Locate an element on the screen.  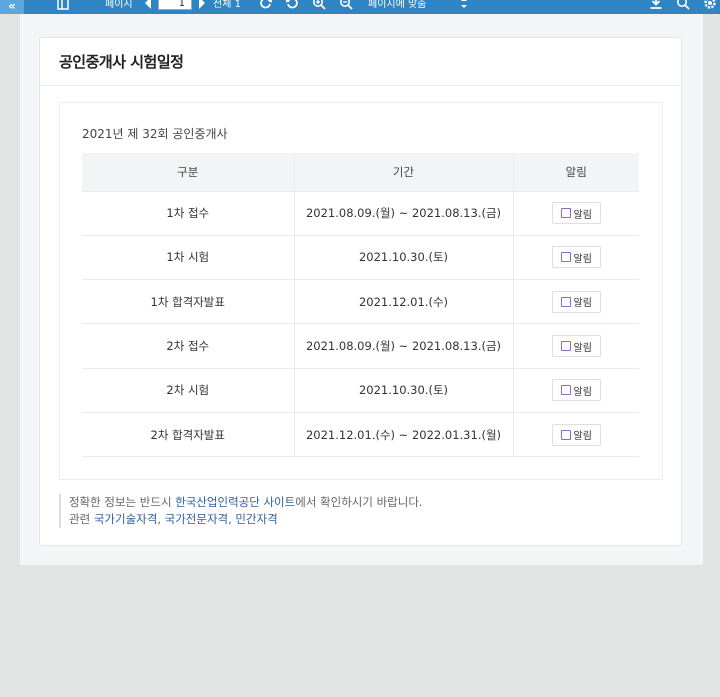
notice-line-2: 관련 국가기술자격, 국가전문자격, 민간자격 is located at coordinates (246, 519).